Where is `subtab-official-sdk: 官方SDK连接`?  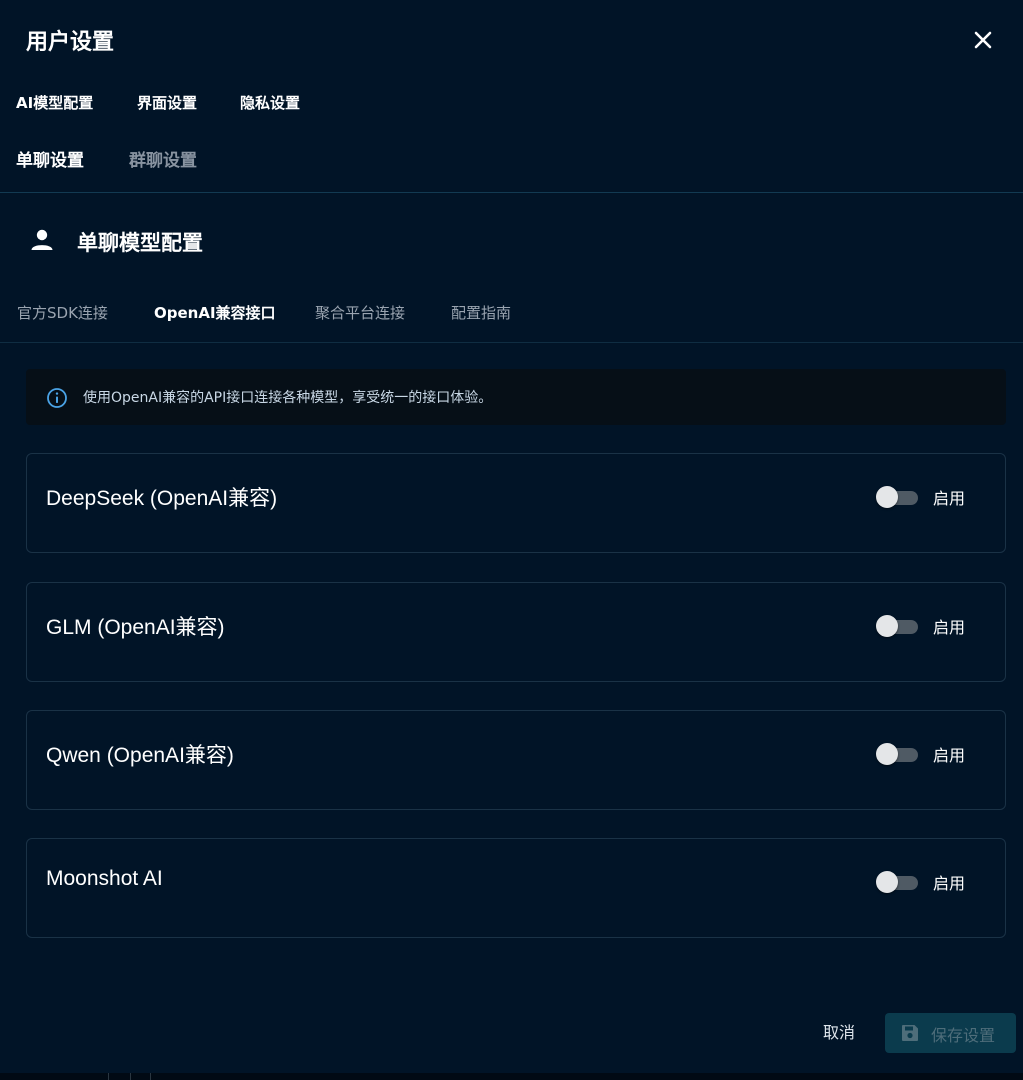
subtab-official-sdk: 官方SDK连接 is located at coordinates (62, 312).